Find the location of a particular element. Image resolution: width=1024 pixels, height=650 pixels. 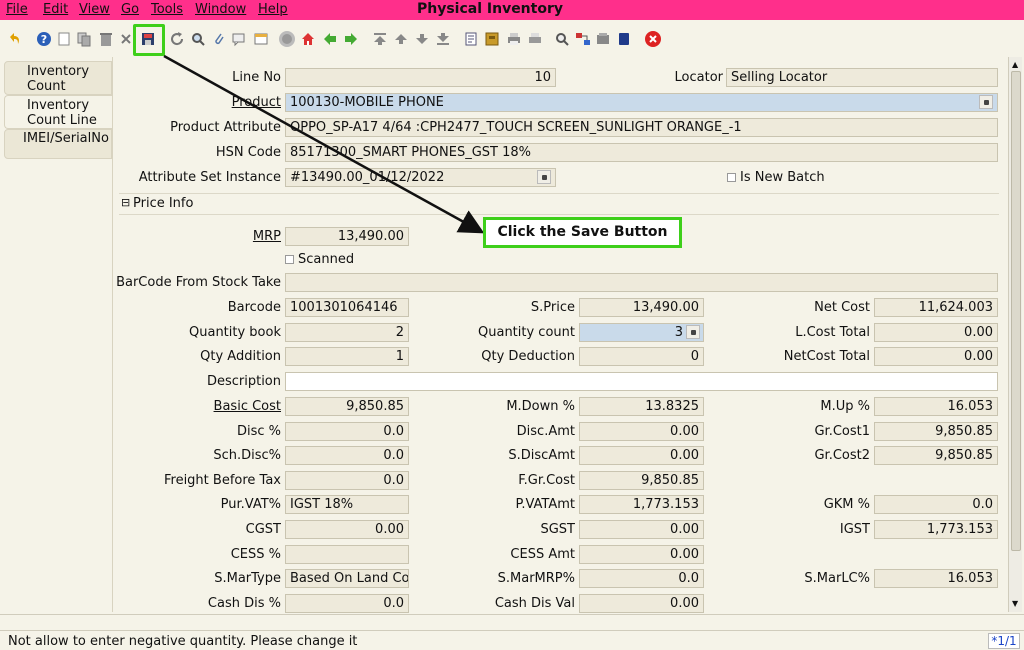

end-icon is located at coordinates (653, 39).